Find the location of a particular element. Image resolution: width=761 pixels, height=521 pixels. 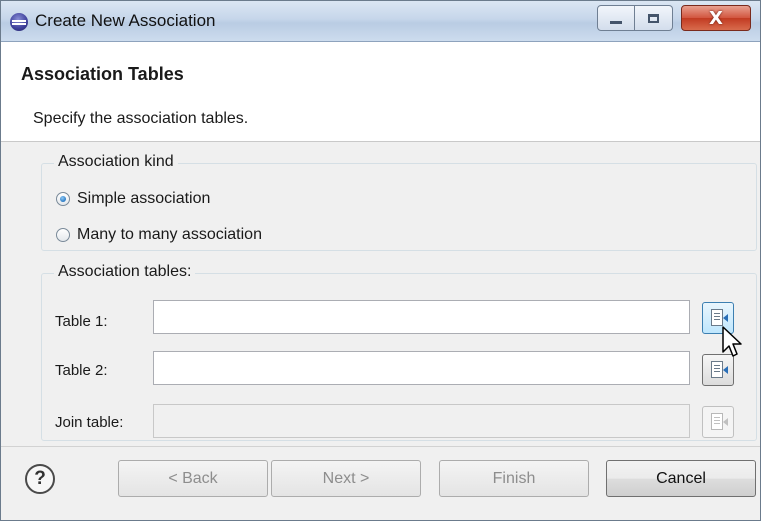

association-tables-legend: Association tables: is located at coordinates (125, 272).